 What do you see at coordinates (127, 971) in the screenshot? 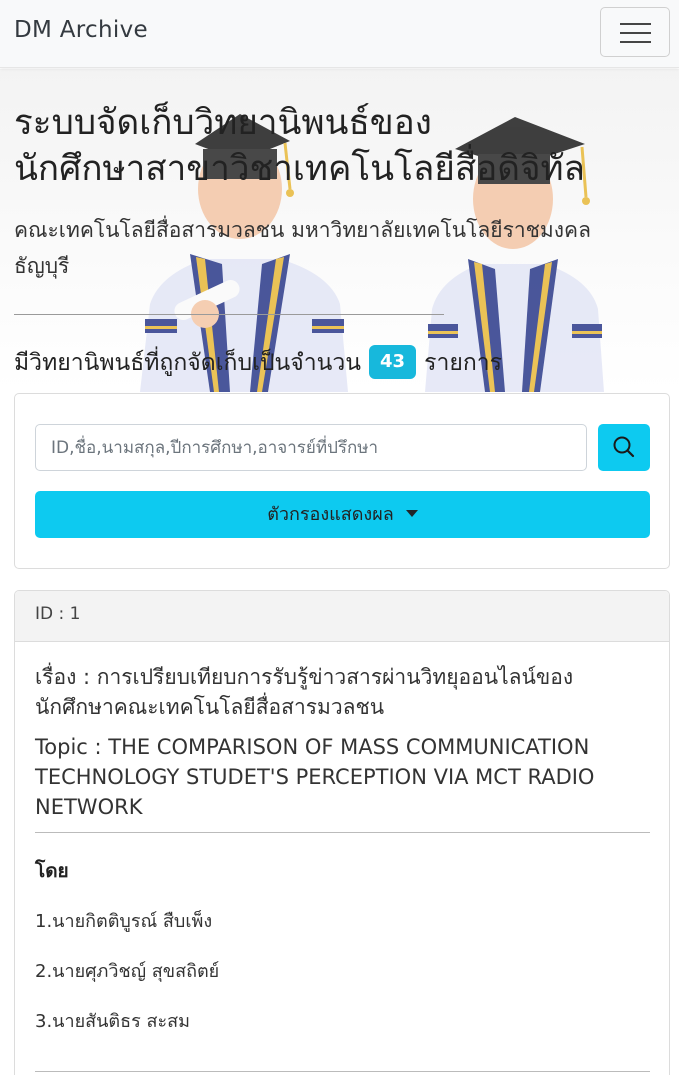
I see `author-item: 2.นายศุภวิชญ์ สุขสถิตย์` at bounding box center [127, 971].